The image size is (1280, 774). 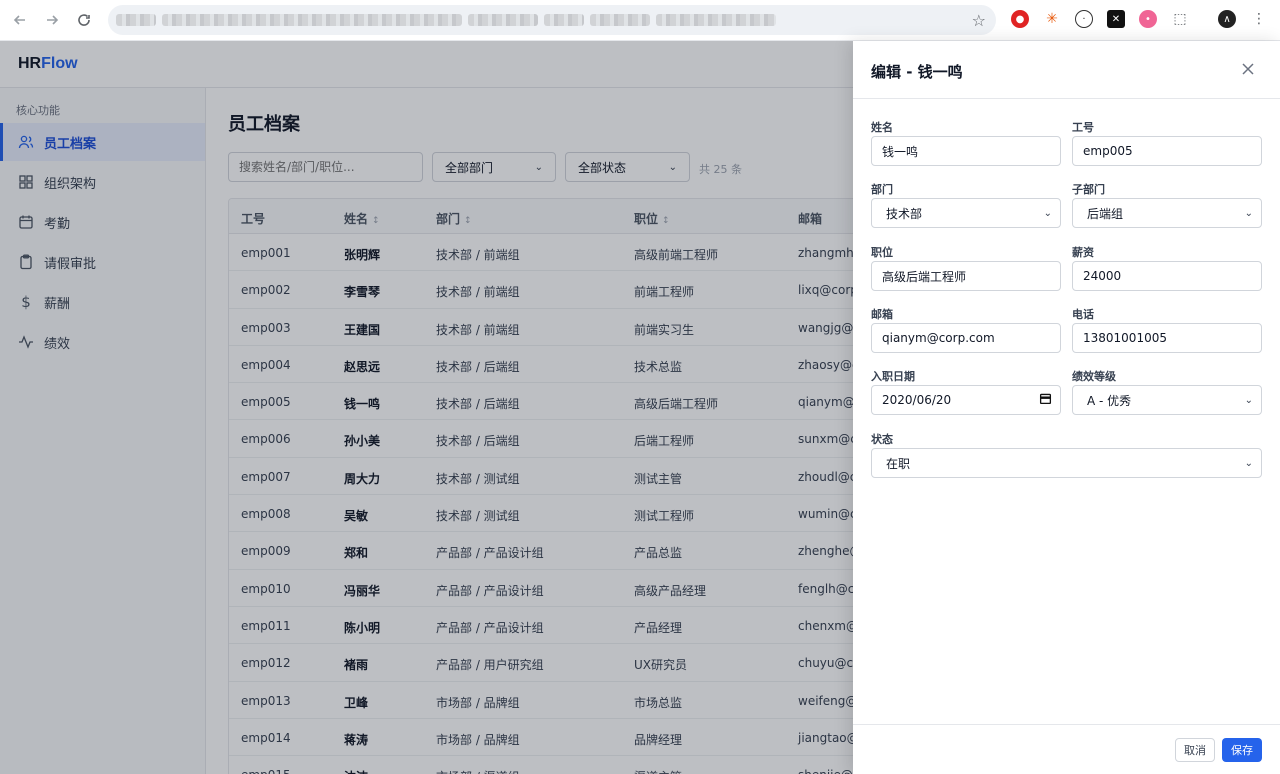 I want to click on sub-dept-select: 后端组 ⌄, so click(x=1167, y=213).